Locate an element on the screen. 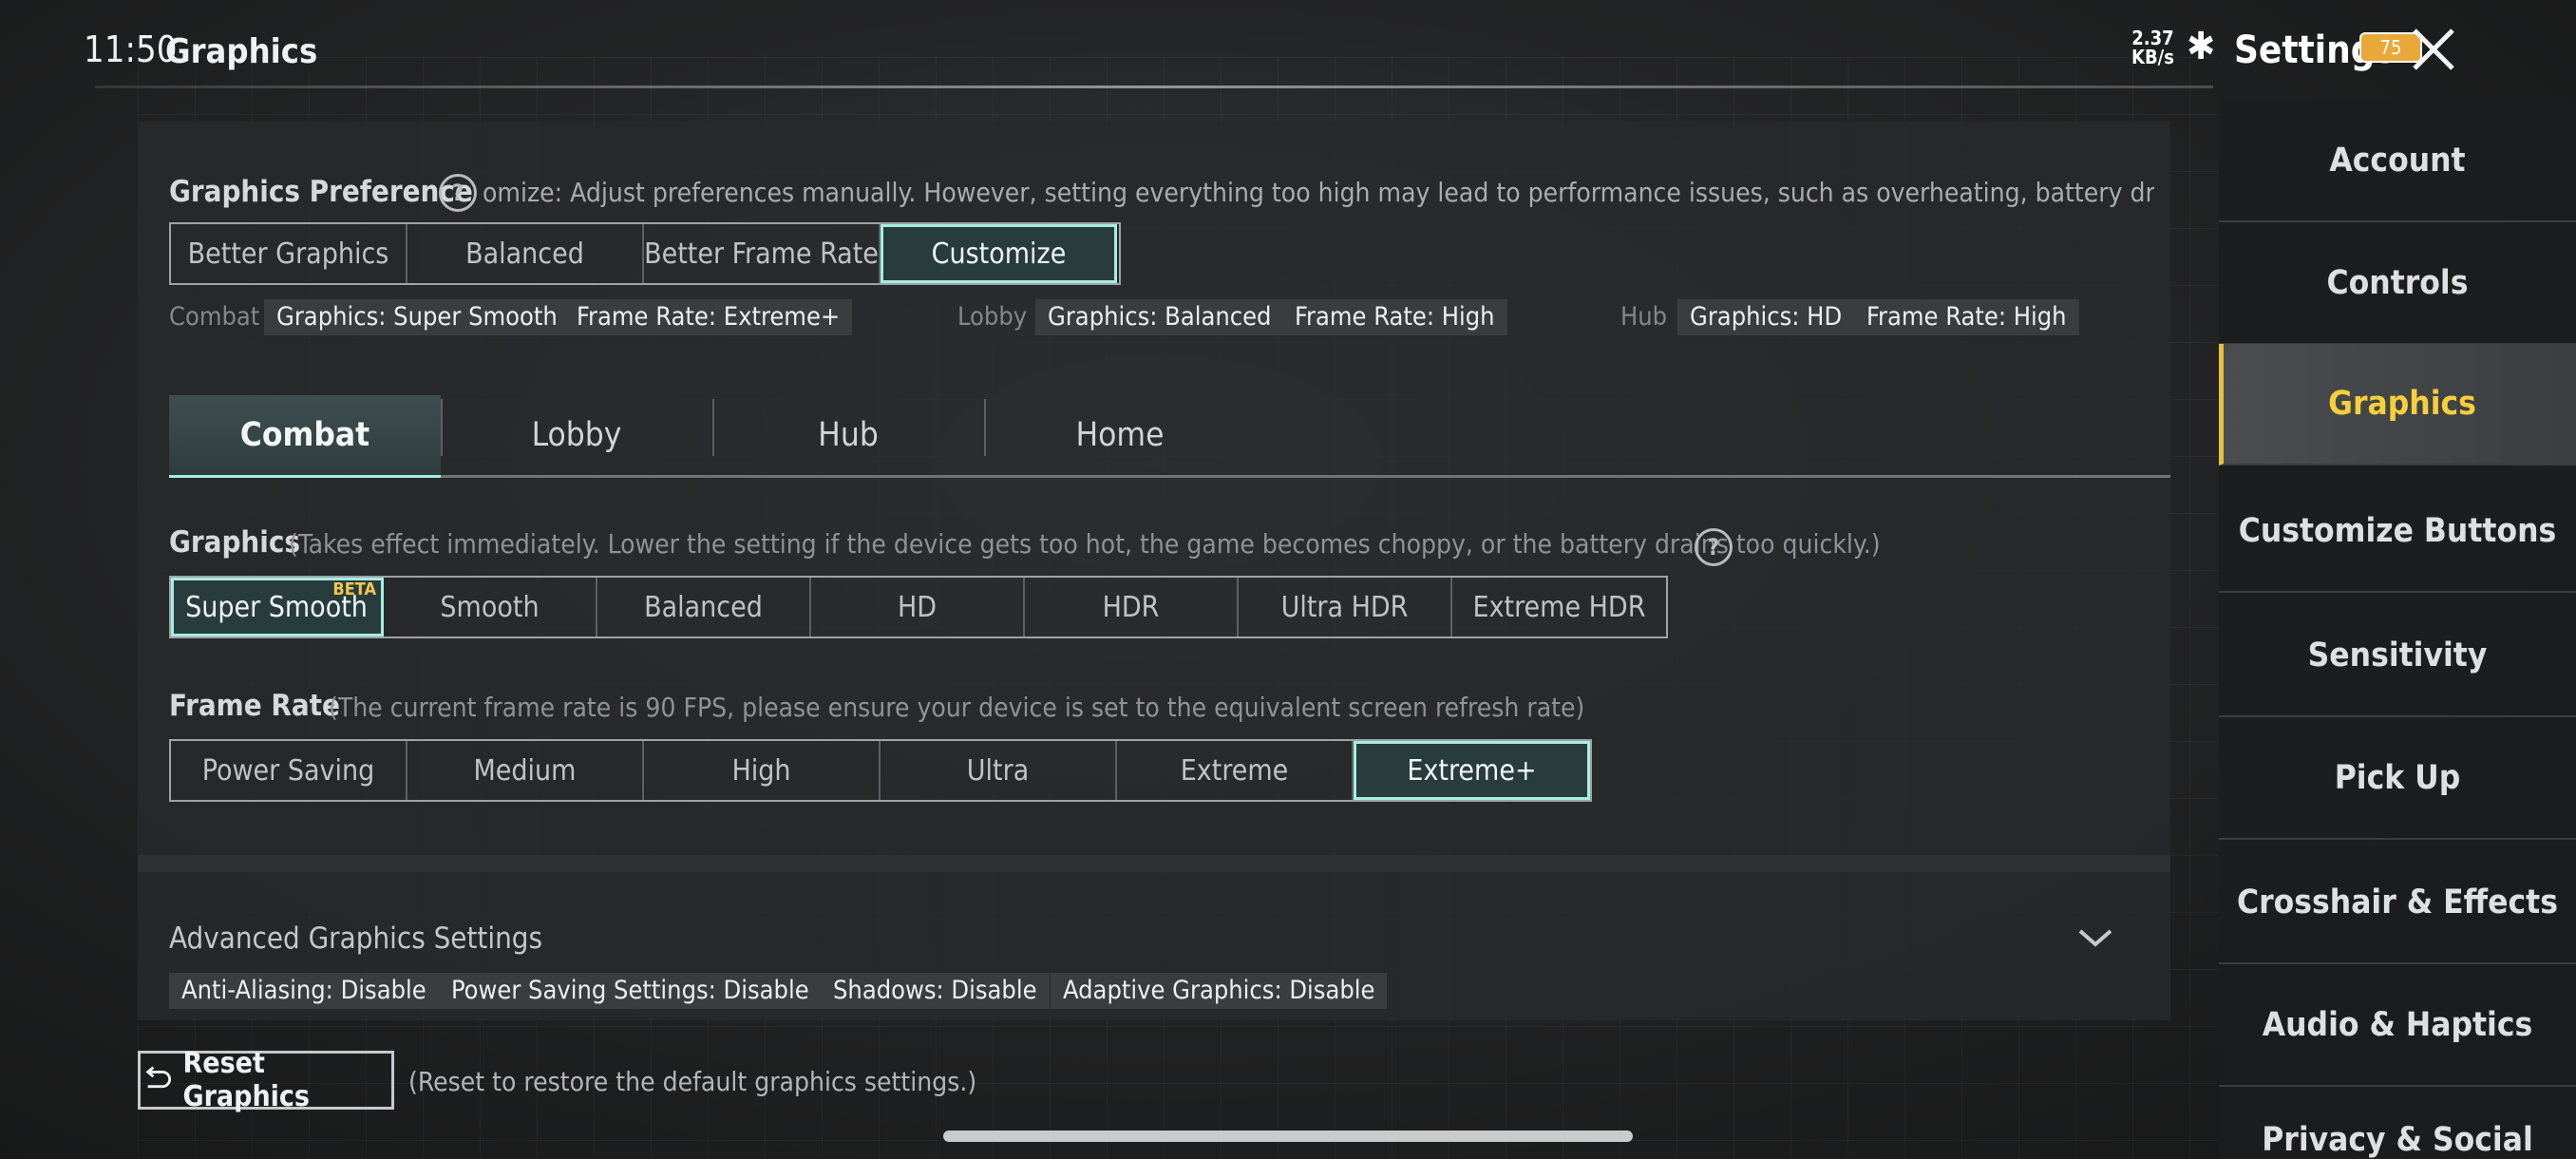 The image size is (2576, 1159). frame-rate-option-extreme-plus: Extreme+ is located at coordinates (1472, 770).